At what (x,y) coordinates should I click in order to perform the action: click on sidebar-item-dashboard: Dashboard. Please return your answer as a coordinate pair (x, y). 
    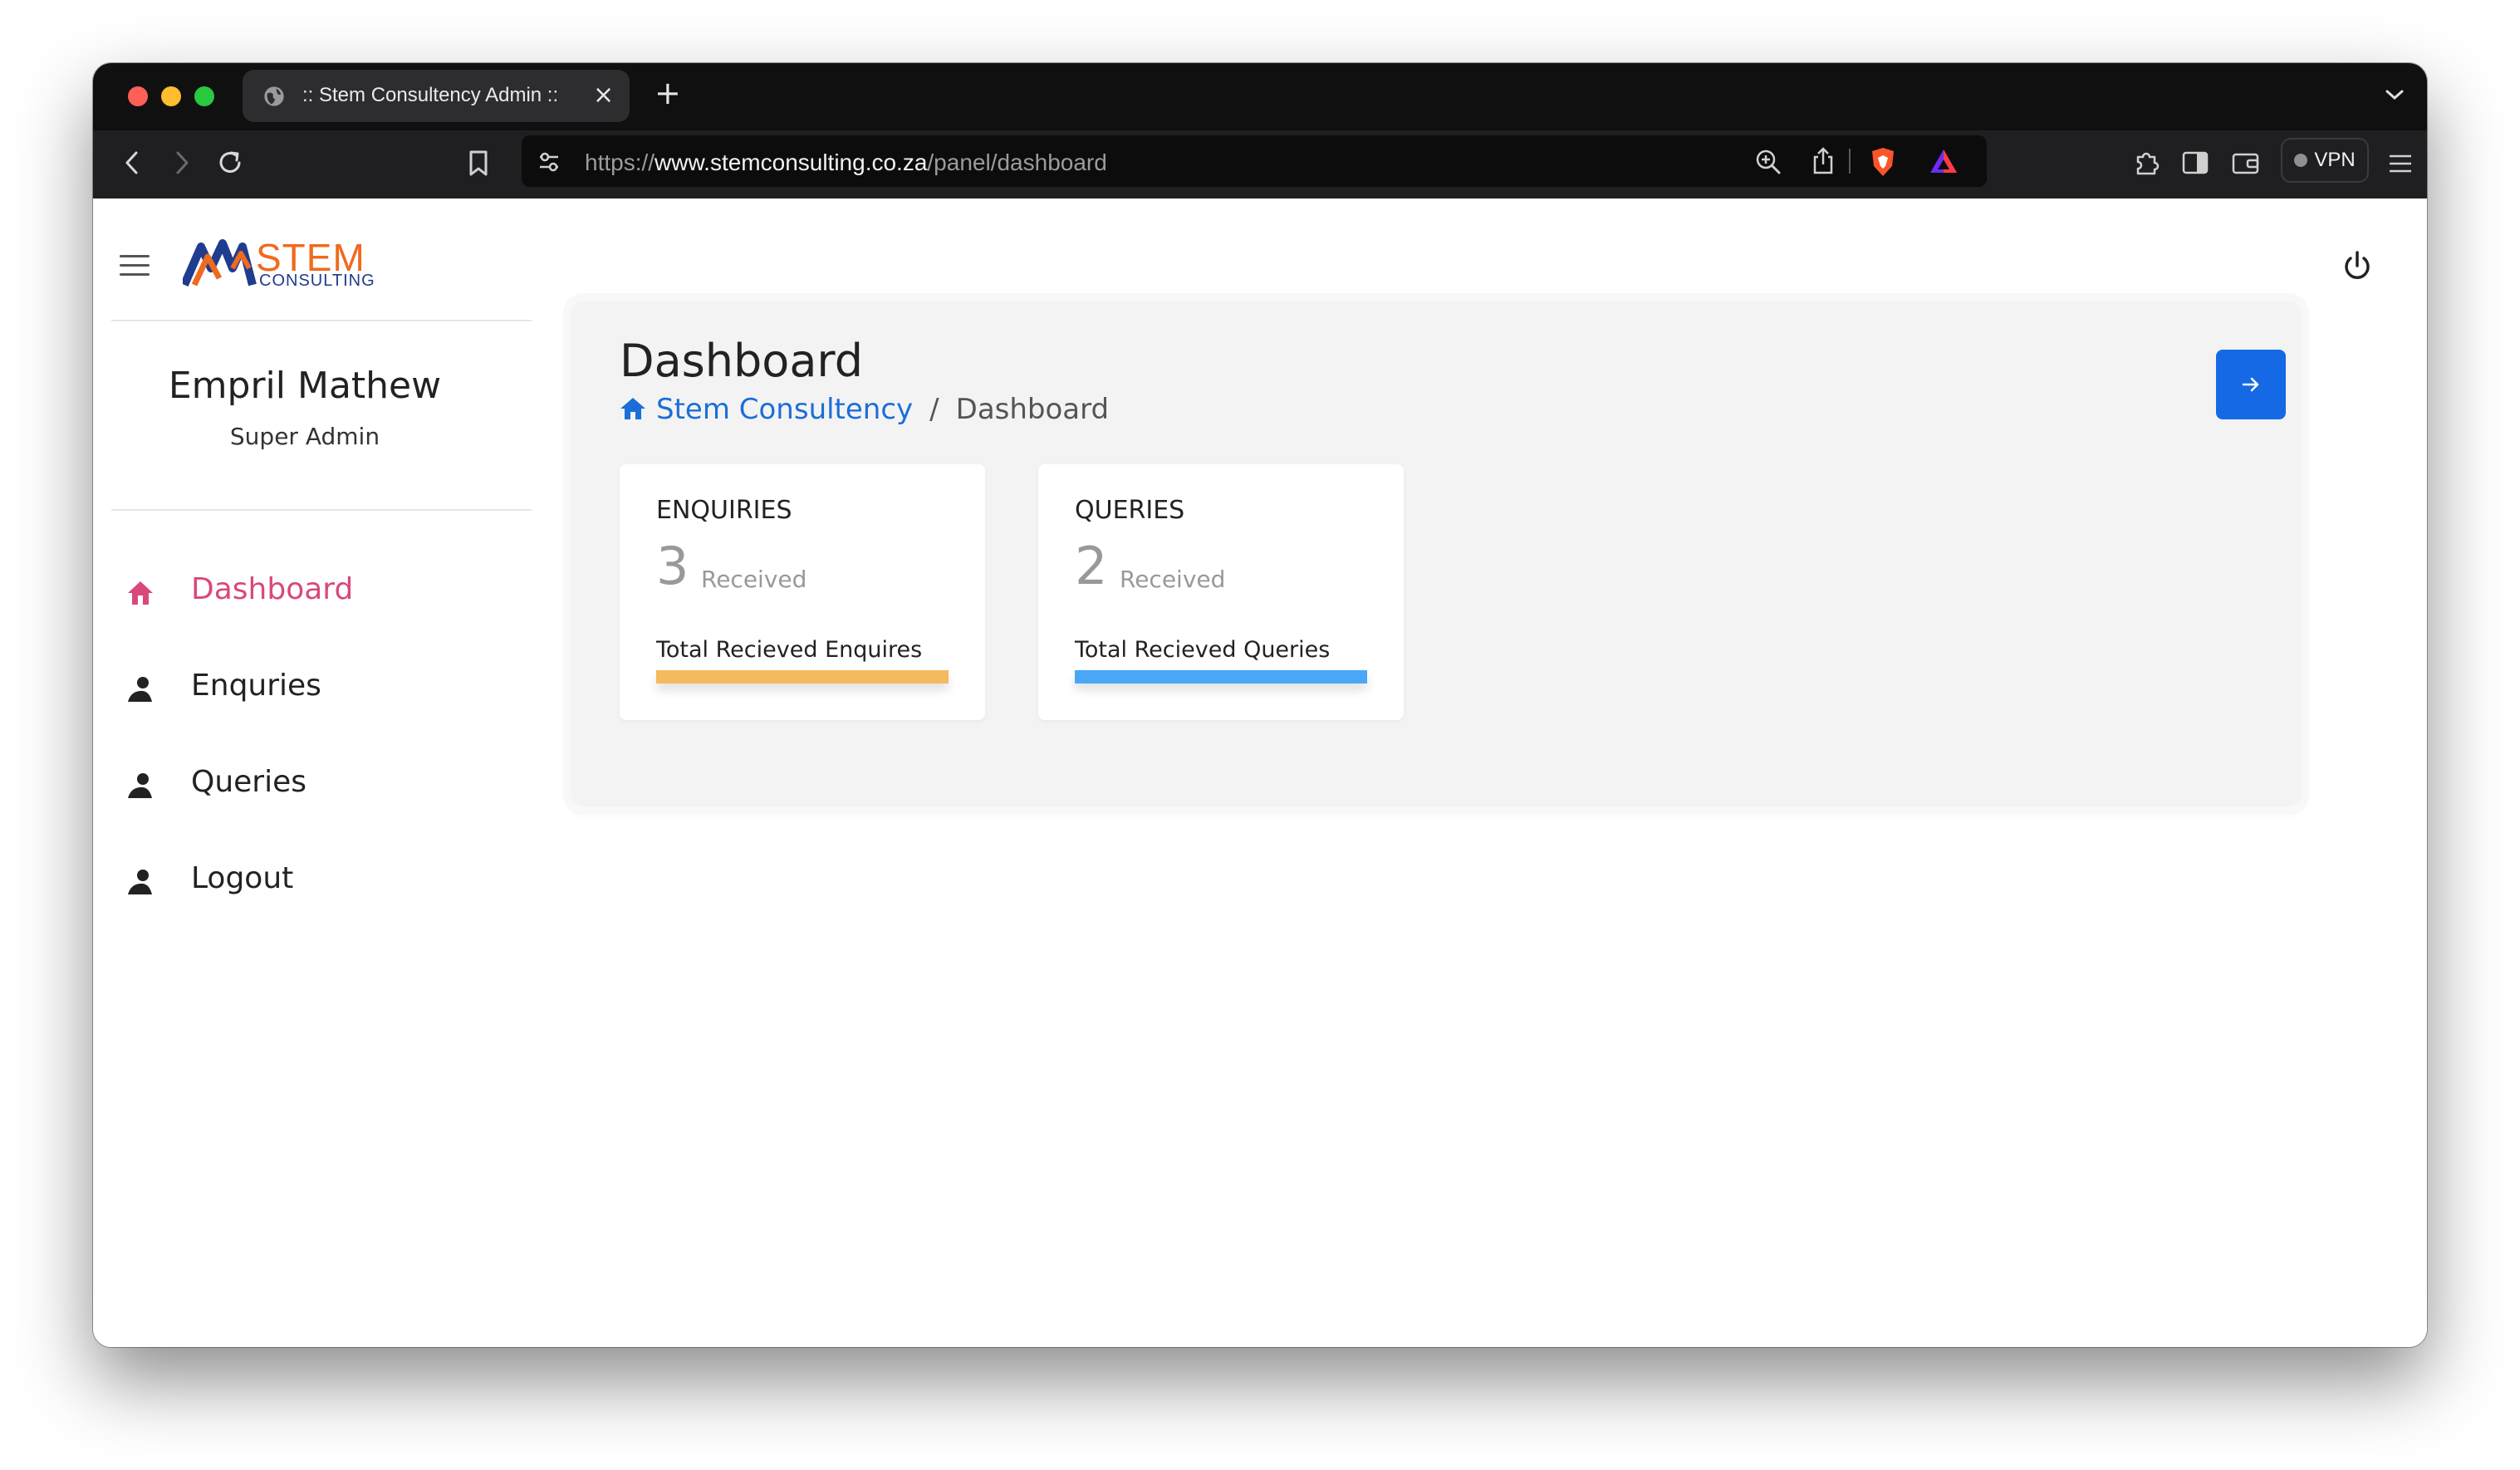
    Looking at the image, I should click on (325, 594).